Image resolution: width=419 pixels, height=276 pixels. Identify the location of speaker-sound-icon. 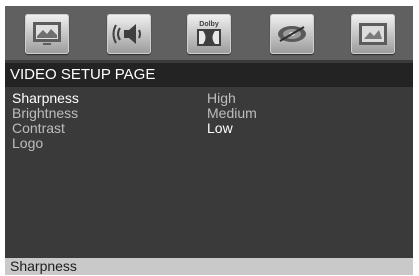
(129, 34).